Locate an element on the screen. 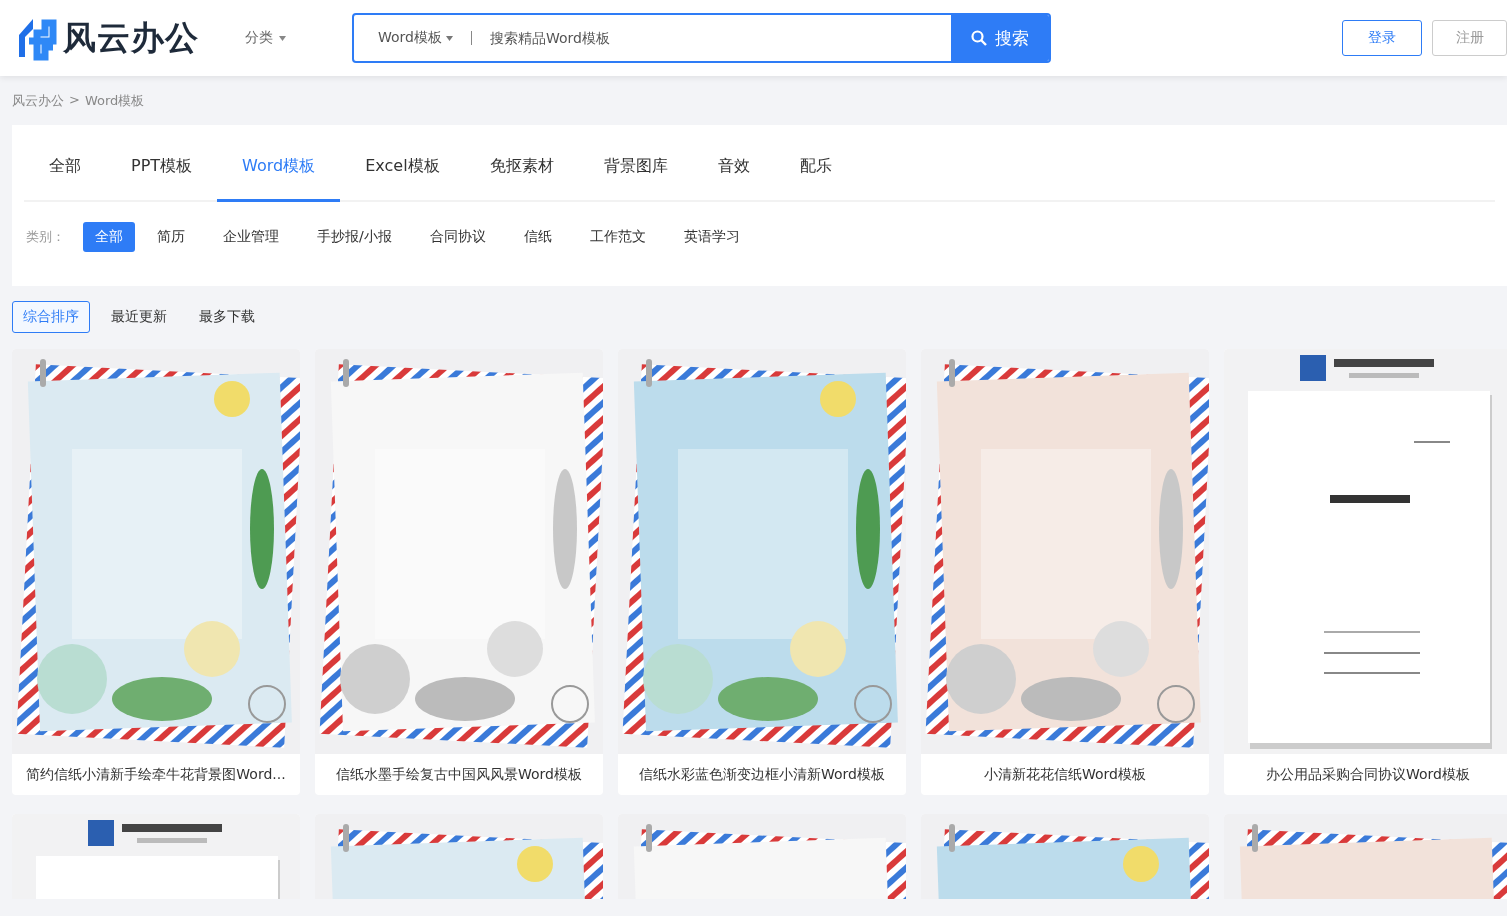  search-icon is located at coordinates (979, 38).